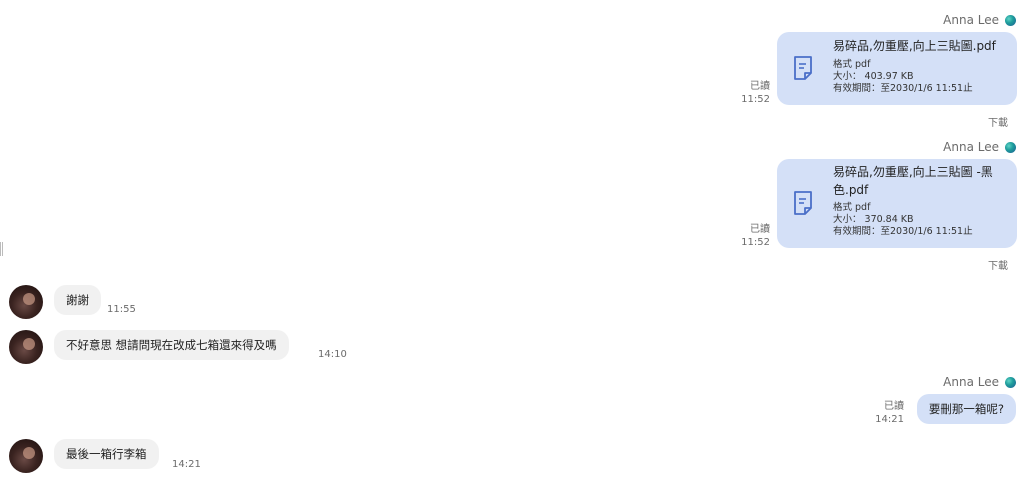 This screenshot has height=481, width=1024. Describe the element at coordinates (1, 249) in the screenshot. I see `panel-resize-handle` at that location.